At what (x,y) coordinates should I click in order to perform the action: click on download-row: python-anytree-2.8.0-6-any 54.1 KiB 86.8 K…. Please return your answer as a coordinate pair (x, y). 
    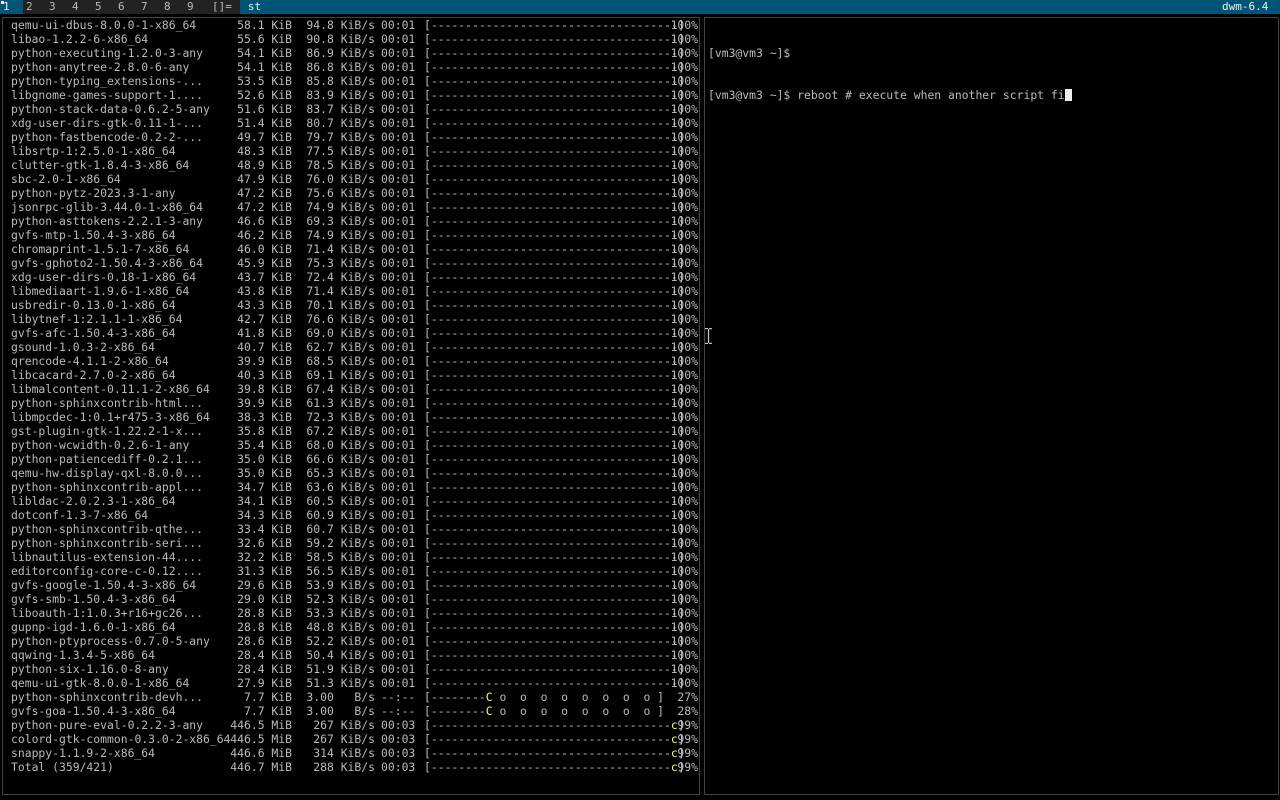
    Looking at the image, I should click on (351, 67).